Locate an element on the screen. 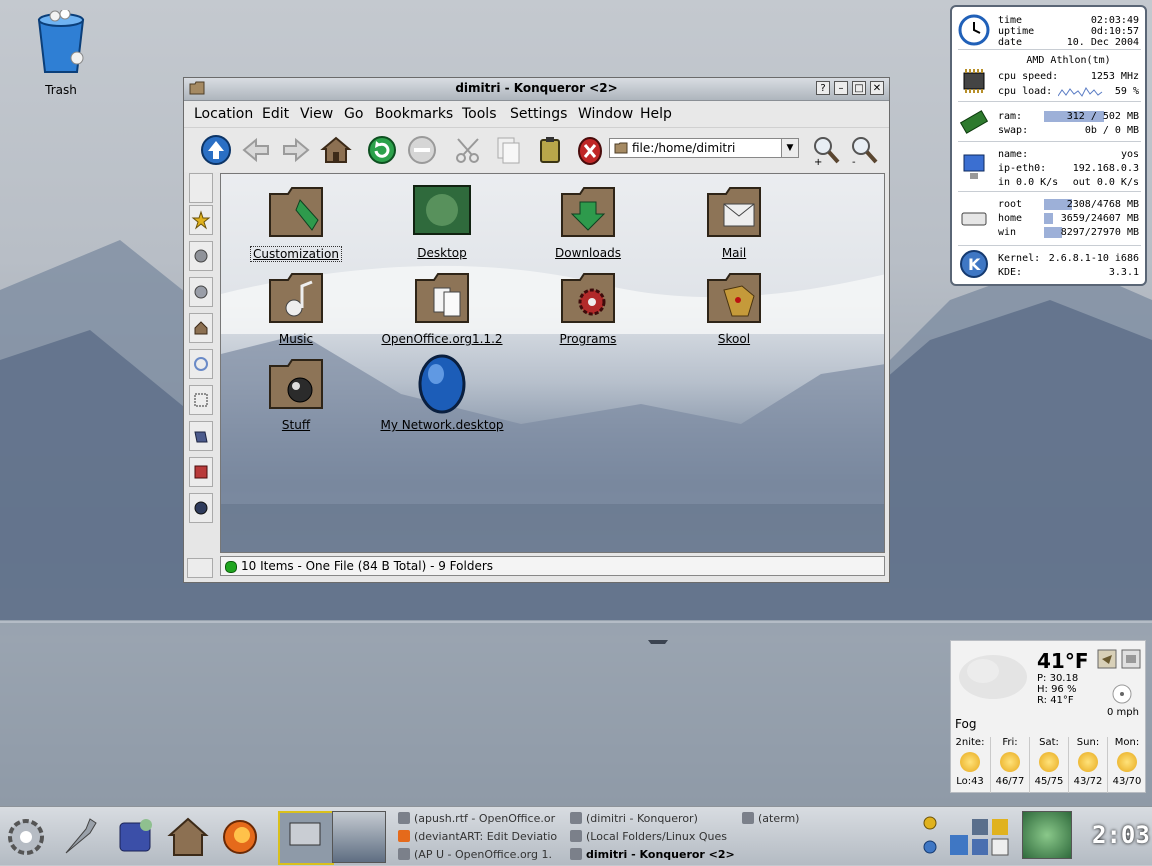 The width and height of the screenshot is (1152, 866). wrench-icon is located at coordinates (78, 836).